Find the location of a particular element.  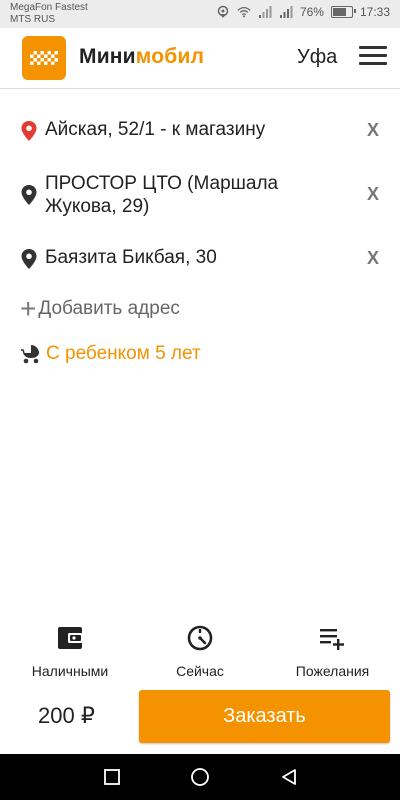

address-text: Айская, 52/1 - к магазину is located at coordinates (155, 129).